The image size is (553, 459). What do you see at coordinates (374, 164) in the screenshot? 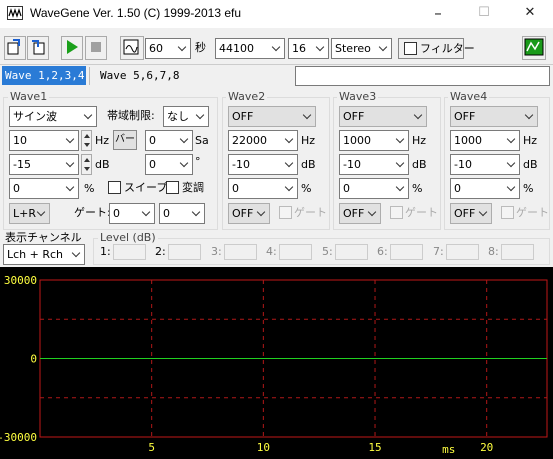
I see `wave3-level-input: -10` at bounding box center [374, 164].